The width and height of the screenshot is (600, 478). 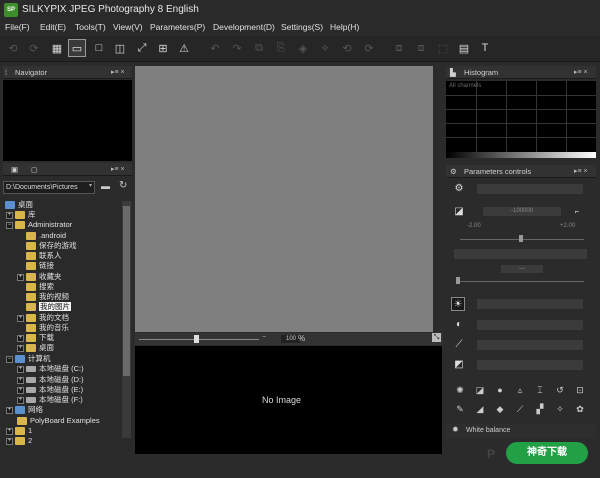 I want to click on fit-window-icon: ⤡, so click(x=436, y=337).